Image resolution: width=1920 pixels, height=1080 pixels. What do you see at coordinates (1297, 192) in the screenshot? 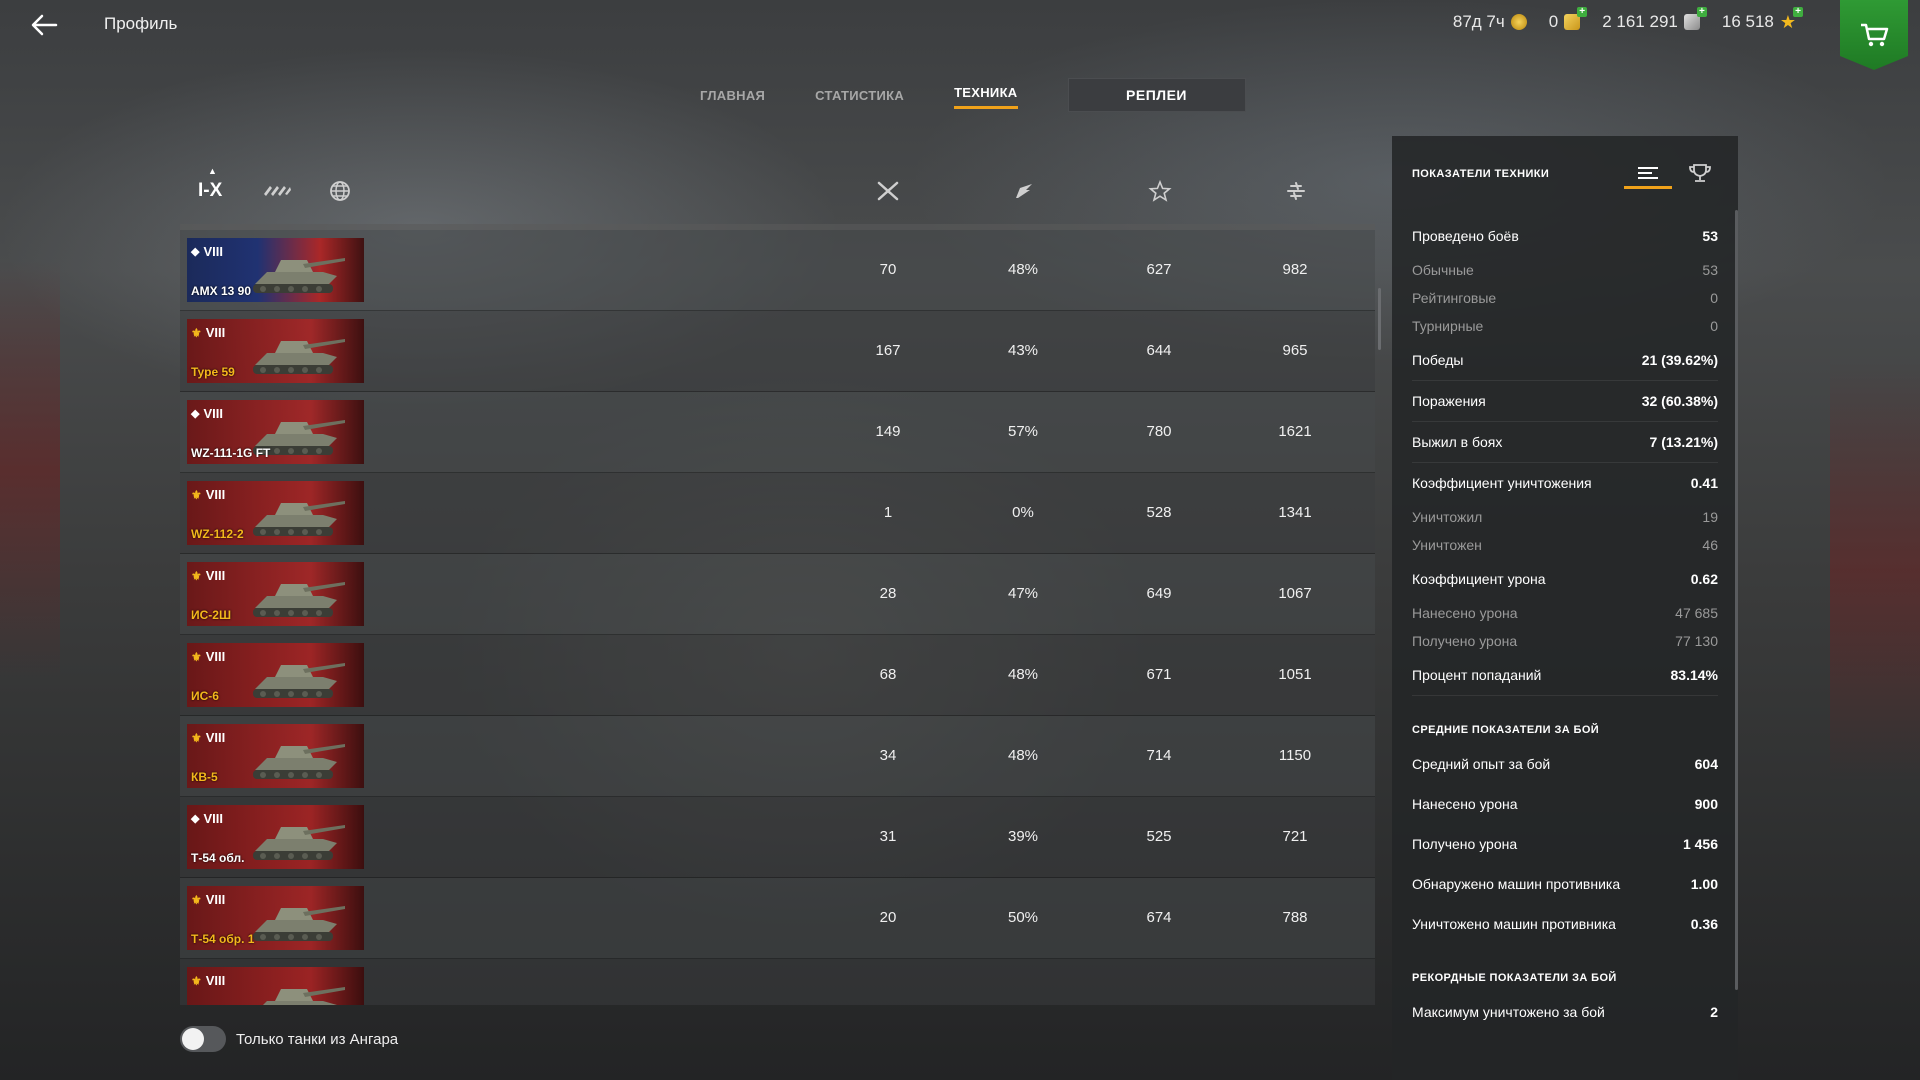
I see `damage-column-header` at bounding box center [1297, 192].